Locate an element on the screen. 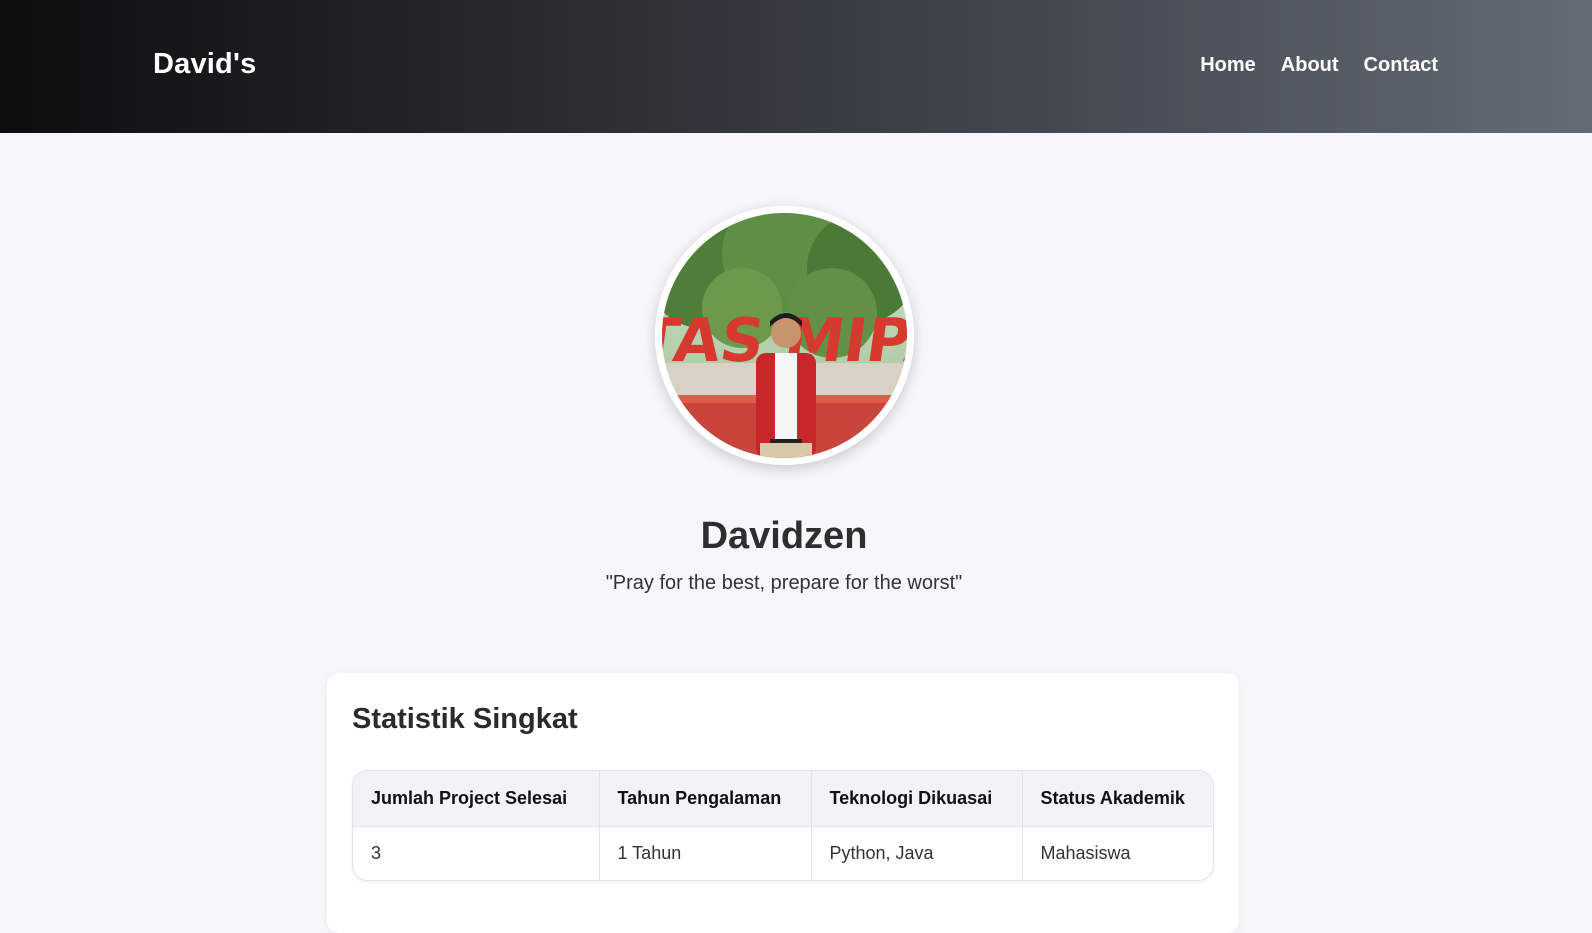  header-technologies: Teknologi Dikuasai is located at coordinates (917, 799).